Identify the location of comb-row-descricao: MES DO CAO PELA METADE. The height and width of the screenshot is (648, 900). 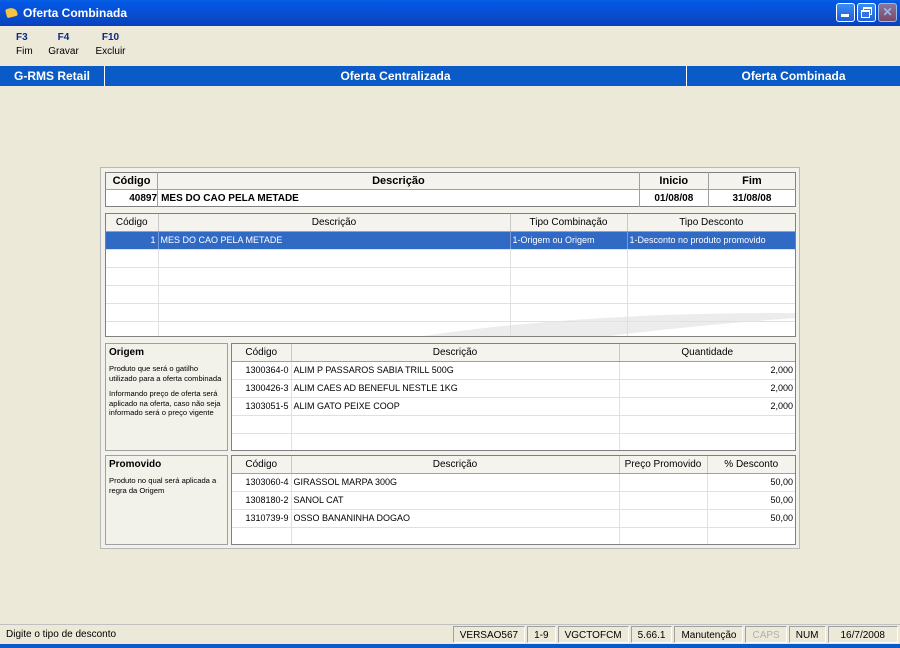
(334, 240).